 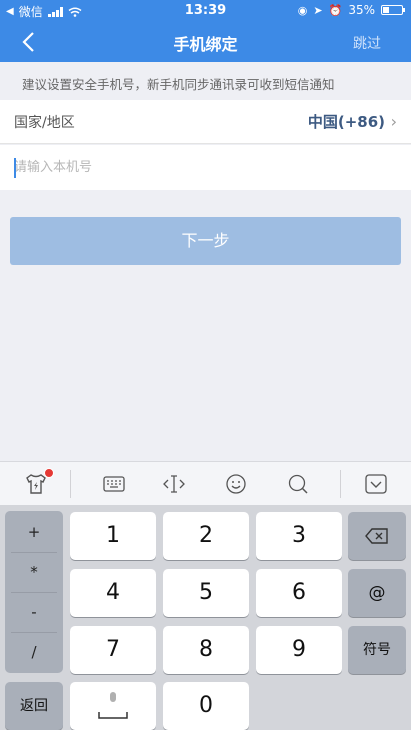 What do you see at coordinates (205, 483) in the screenshot?
I see `keyboard-toolbar` at bounding box center [205, 483].